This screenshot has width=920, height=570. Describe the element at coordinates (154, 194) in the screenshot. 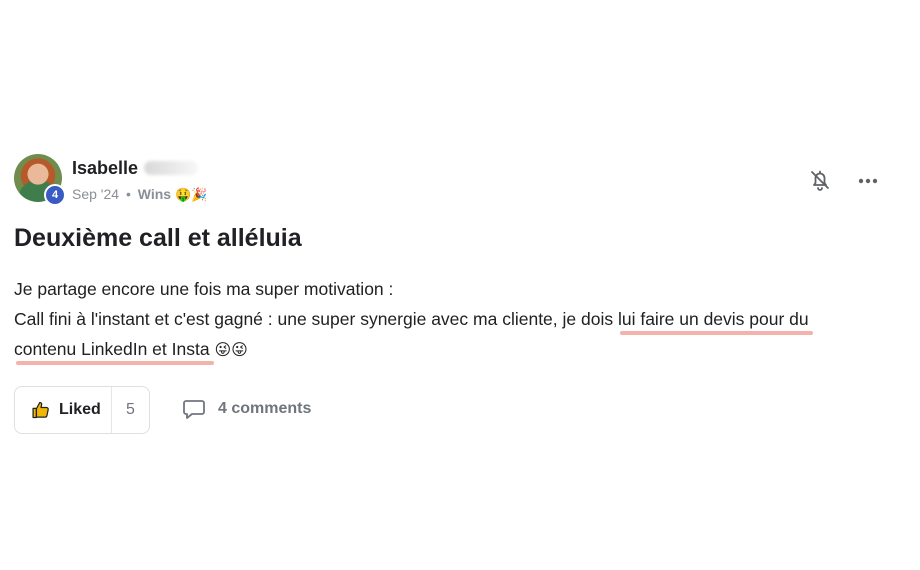

I see `post-category: Wins` at that location.